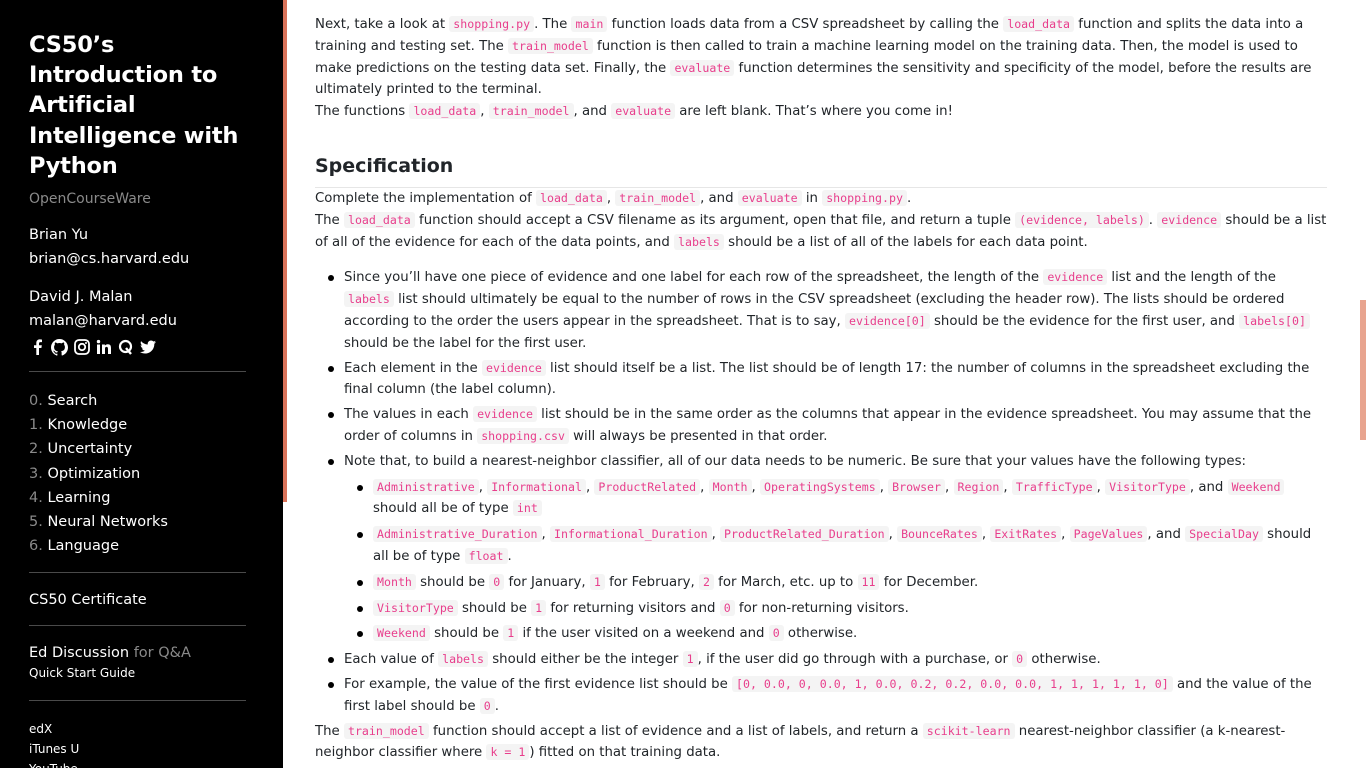 The height and width of the screenshot is (768, 1366). What do you see at coordinates (362, 112) in the screenshot?
I see `text-run: The functions` at bounding box center [362, 112].